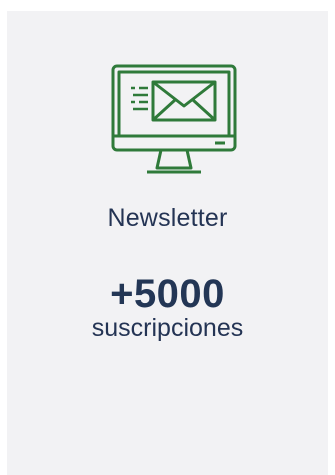 The height and width of the screenshot is (475, 335). Describe the element at coordinates (167, 218) in the screenshot. I see `card-title: Newsletter` at that location.